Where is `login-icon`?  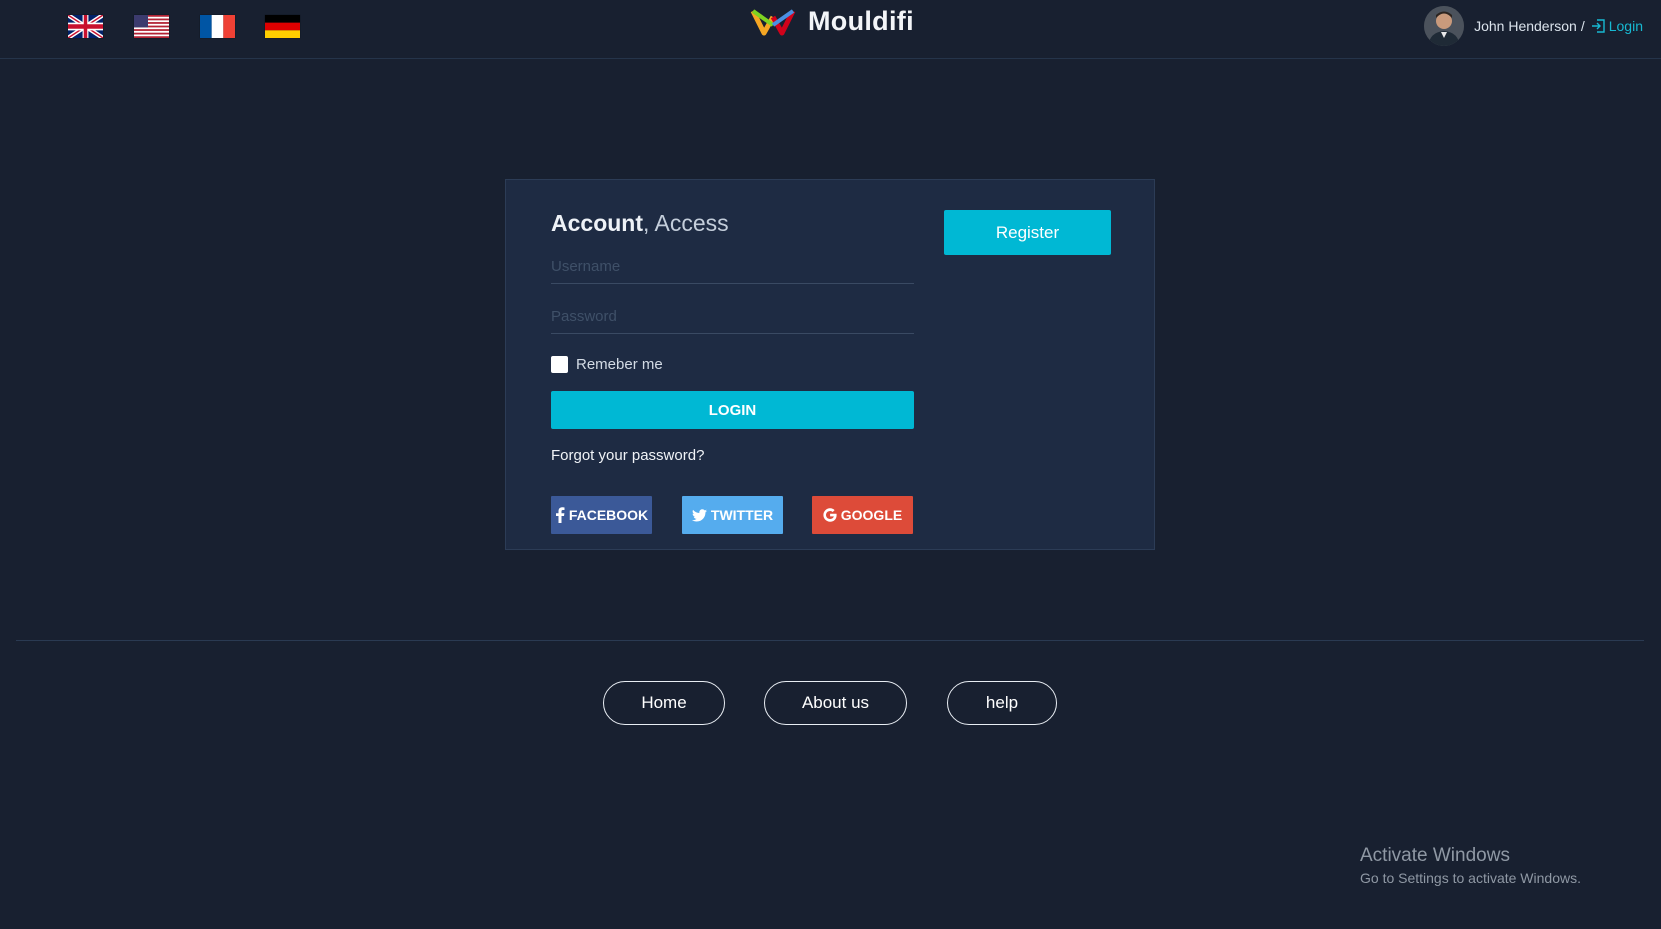
login-icon is located at coordinates (1598, 26).